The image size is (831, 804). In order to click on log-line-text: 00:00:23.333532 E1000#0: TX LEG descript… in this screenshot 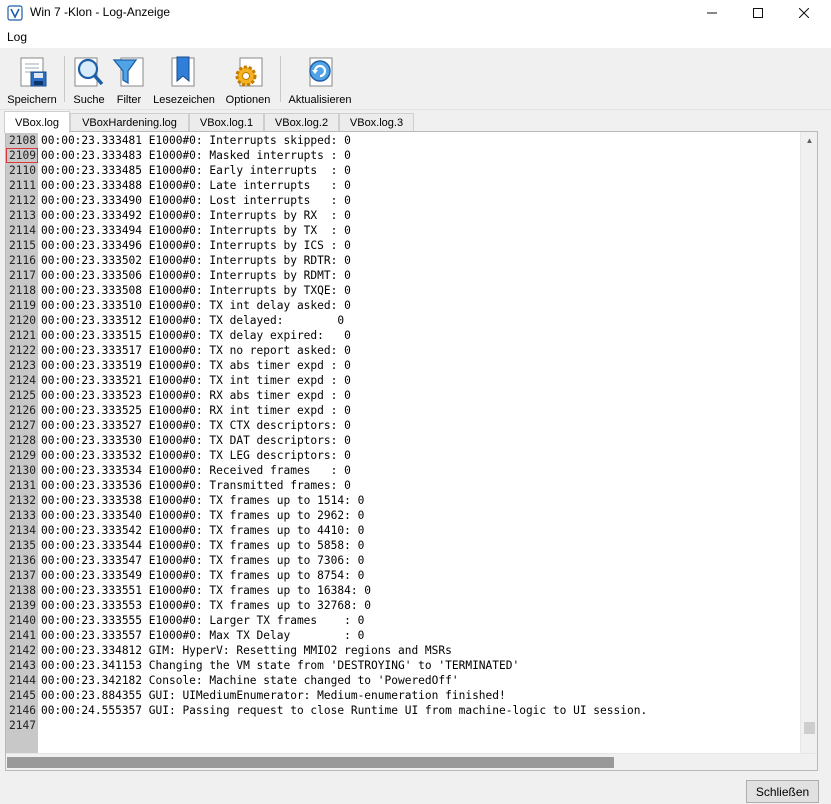, I will do `click(196, 455)`.